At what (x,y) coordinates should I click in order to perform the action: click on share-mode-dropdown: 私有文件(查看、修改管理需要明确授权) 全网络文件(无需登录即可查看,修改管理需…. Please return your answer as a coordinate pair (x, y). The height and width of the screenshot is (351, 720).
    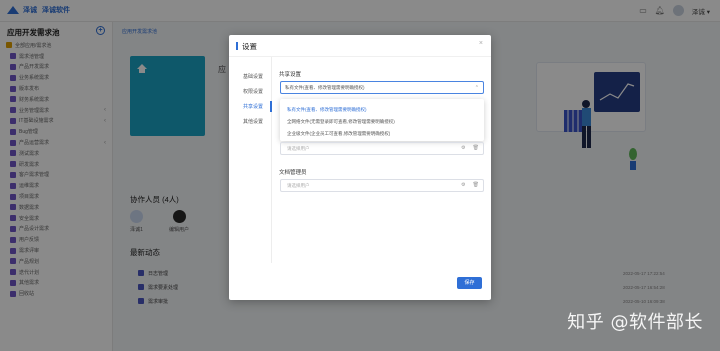
    Looking at the image, I should click on (382, 120).